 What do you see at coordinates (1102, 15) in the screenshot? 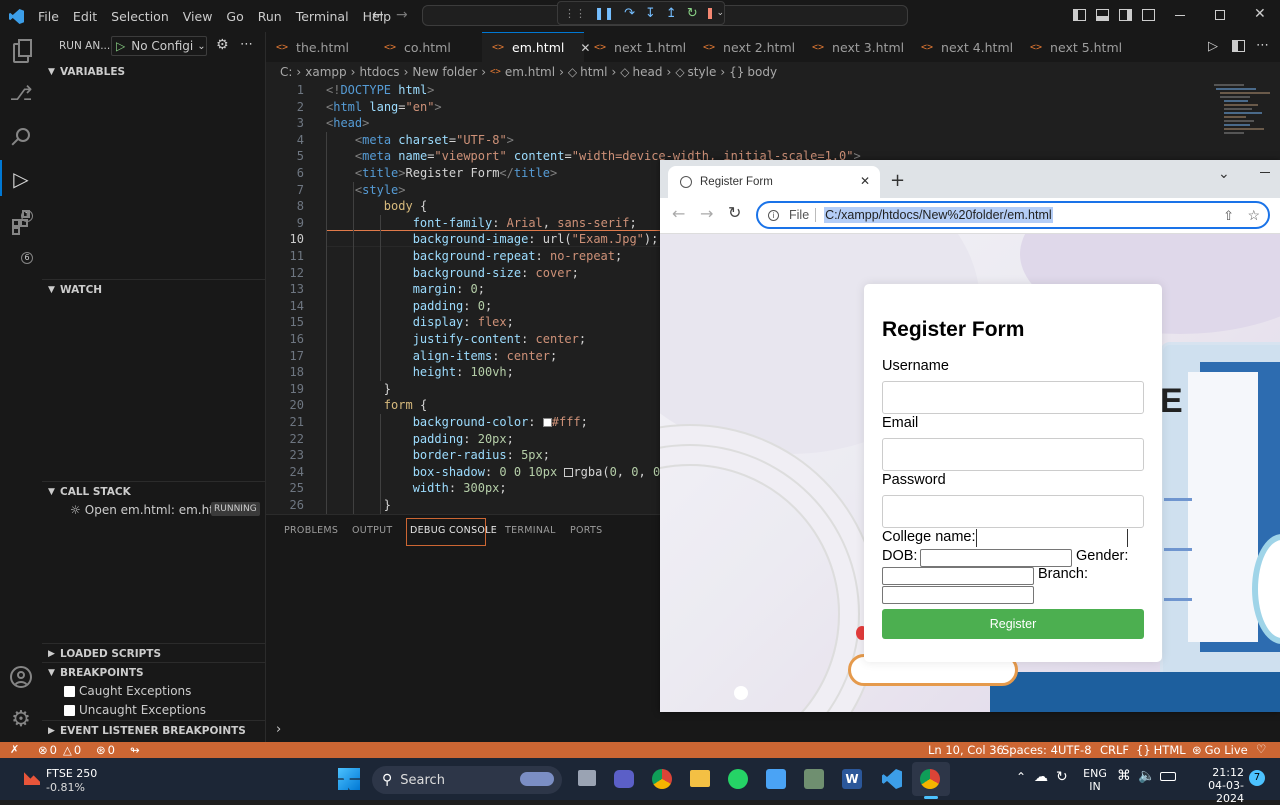
I see `toggle-panel-icon` at bounding box center [1102, 15].